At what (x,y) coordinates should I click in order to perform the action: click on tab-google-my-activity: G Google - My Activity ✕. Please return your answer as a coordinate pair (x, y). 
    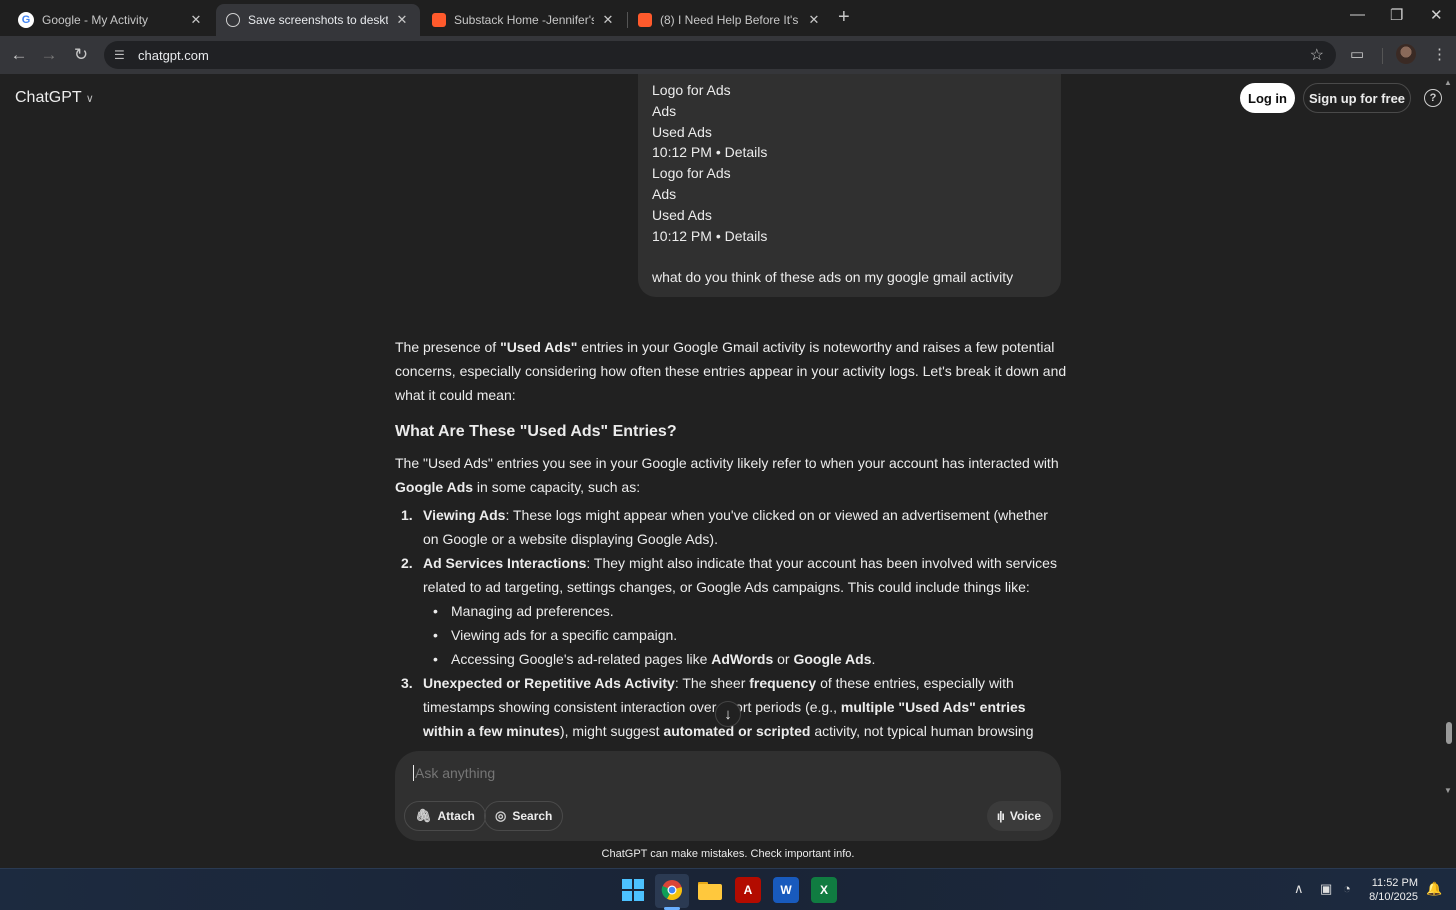
    Looking at the image, I should click on (111, 20).